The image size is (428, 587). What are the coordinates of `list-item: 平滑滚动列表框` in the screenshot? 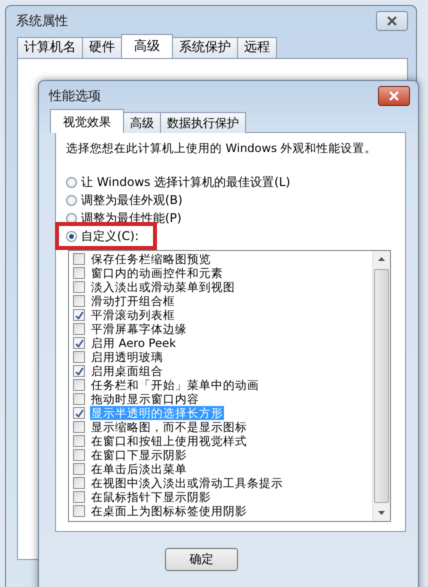 It's located at (133, 315).